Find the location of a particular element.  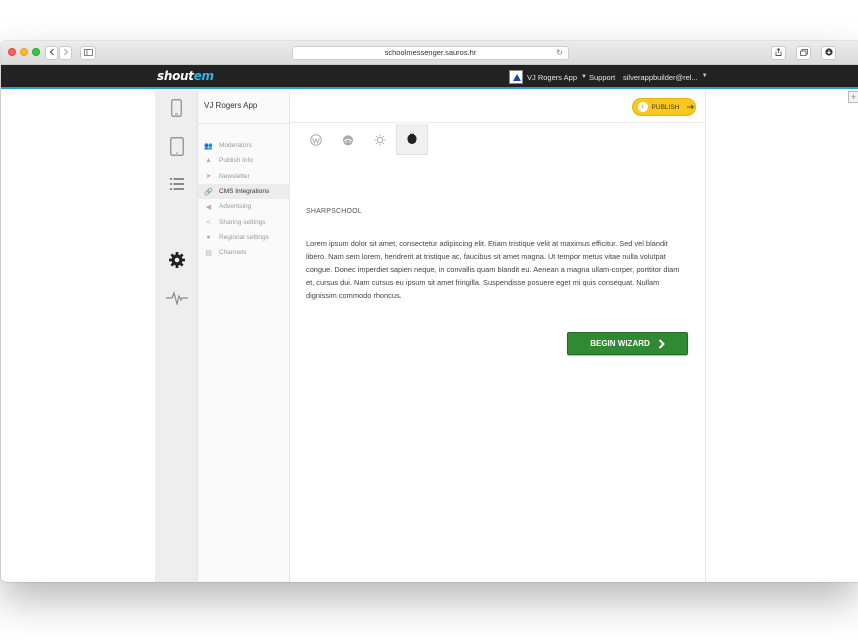

share-icon: ≺ is located at coordinates (208, 223).